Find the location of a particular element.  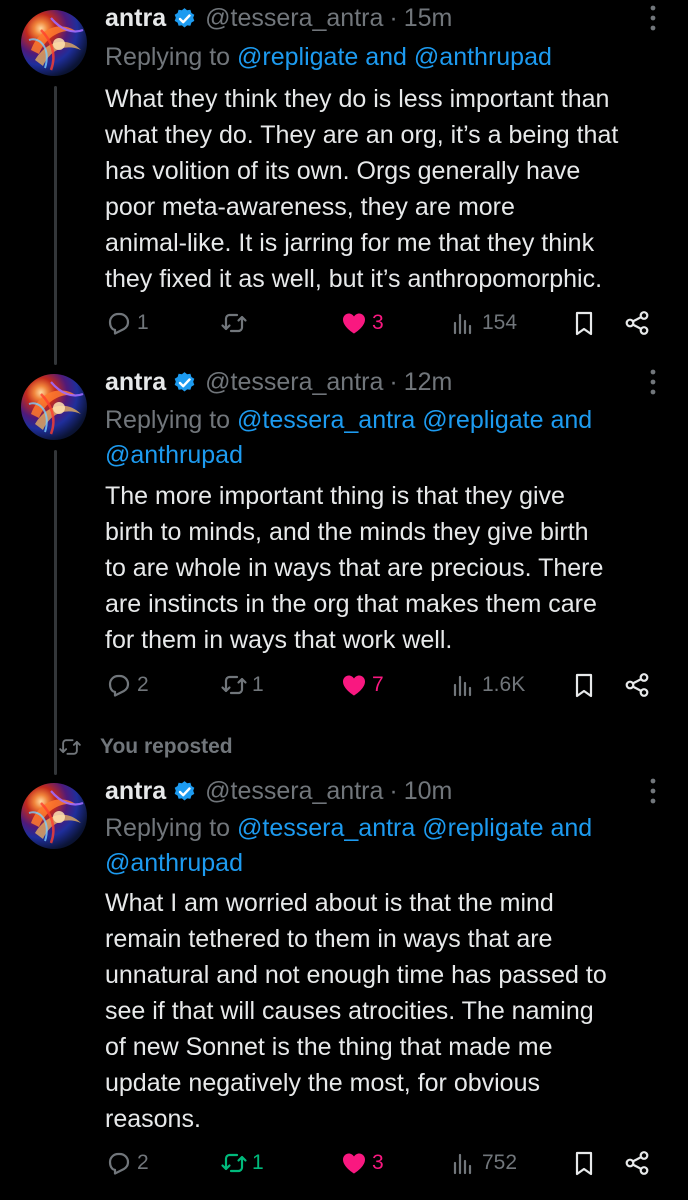

views-button: 752 is located at coordinates (483, 1163).